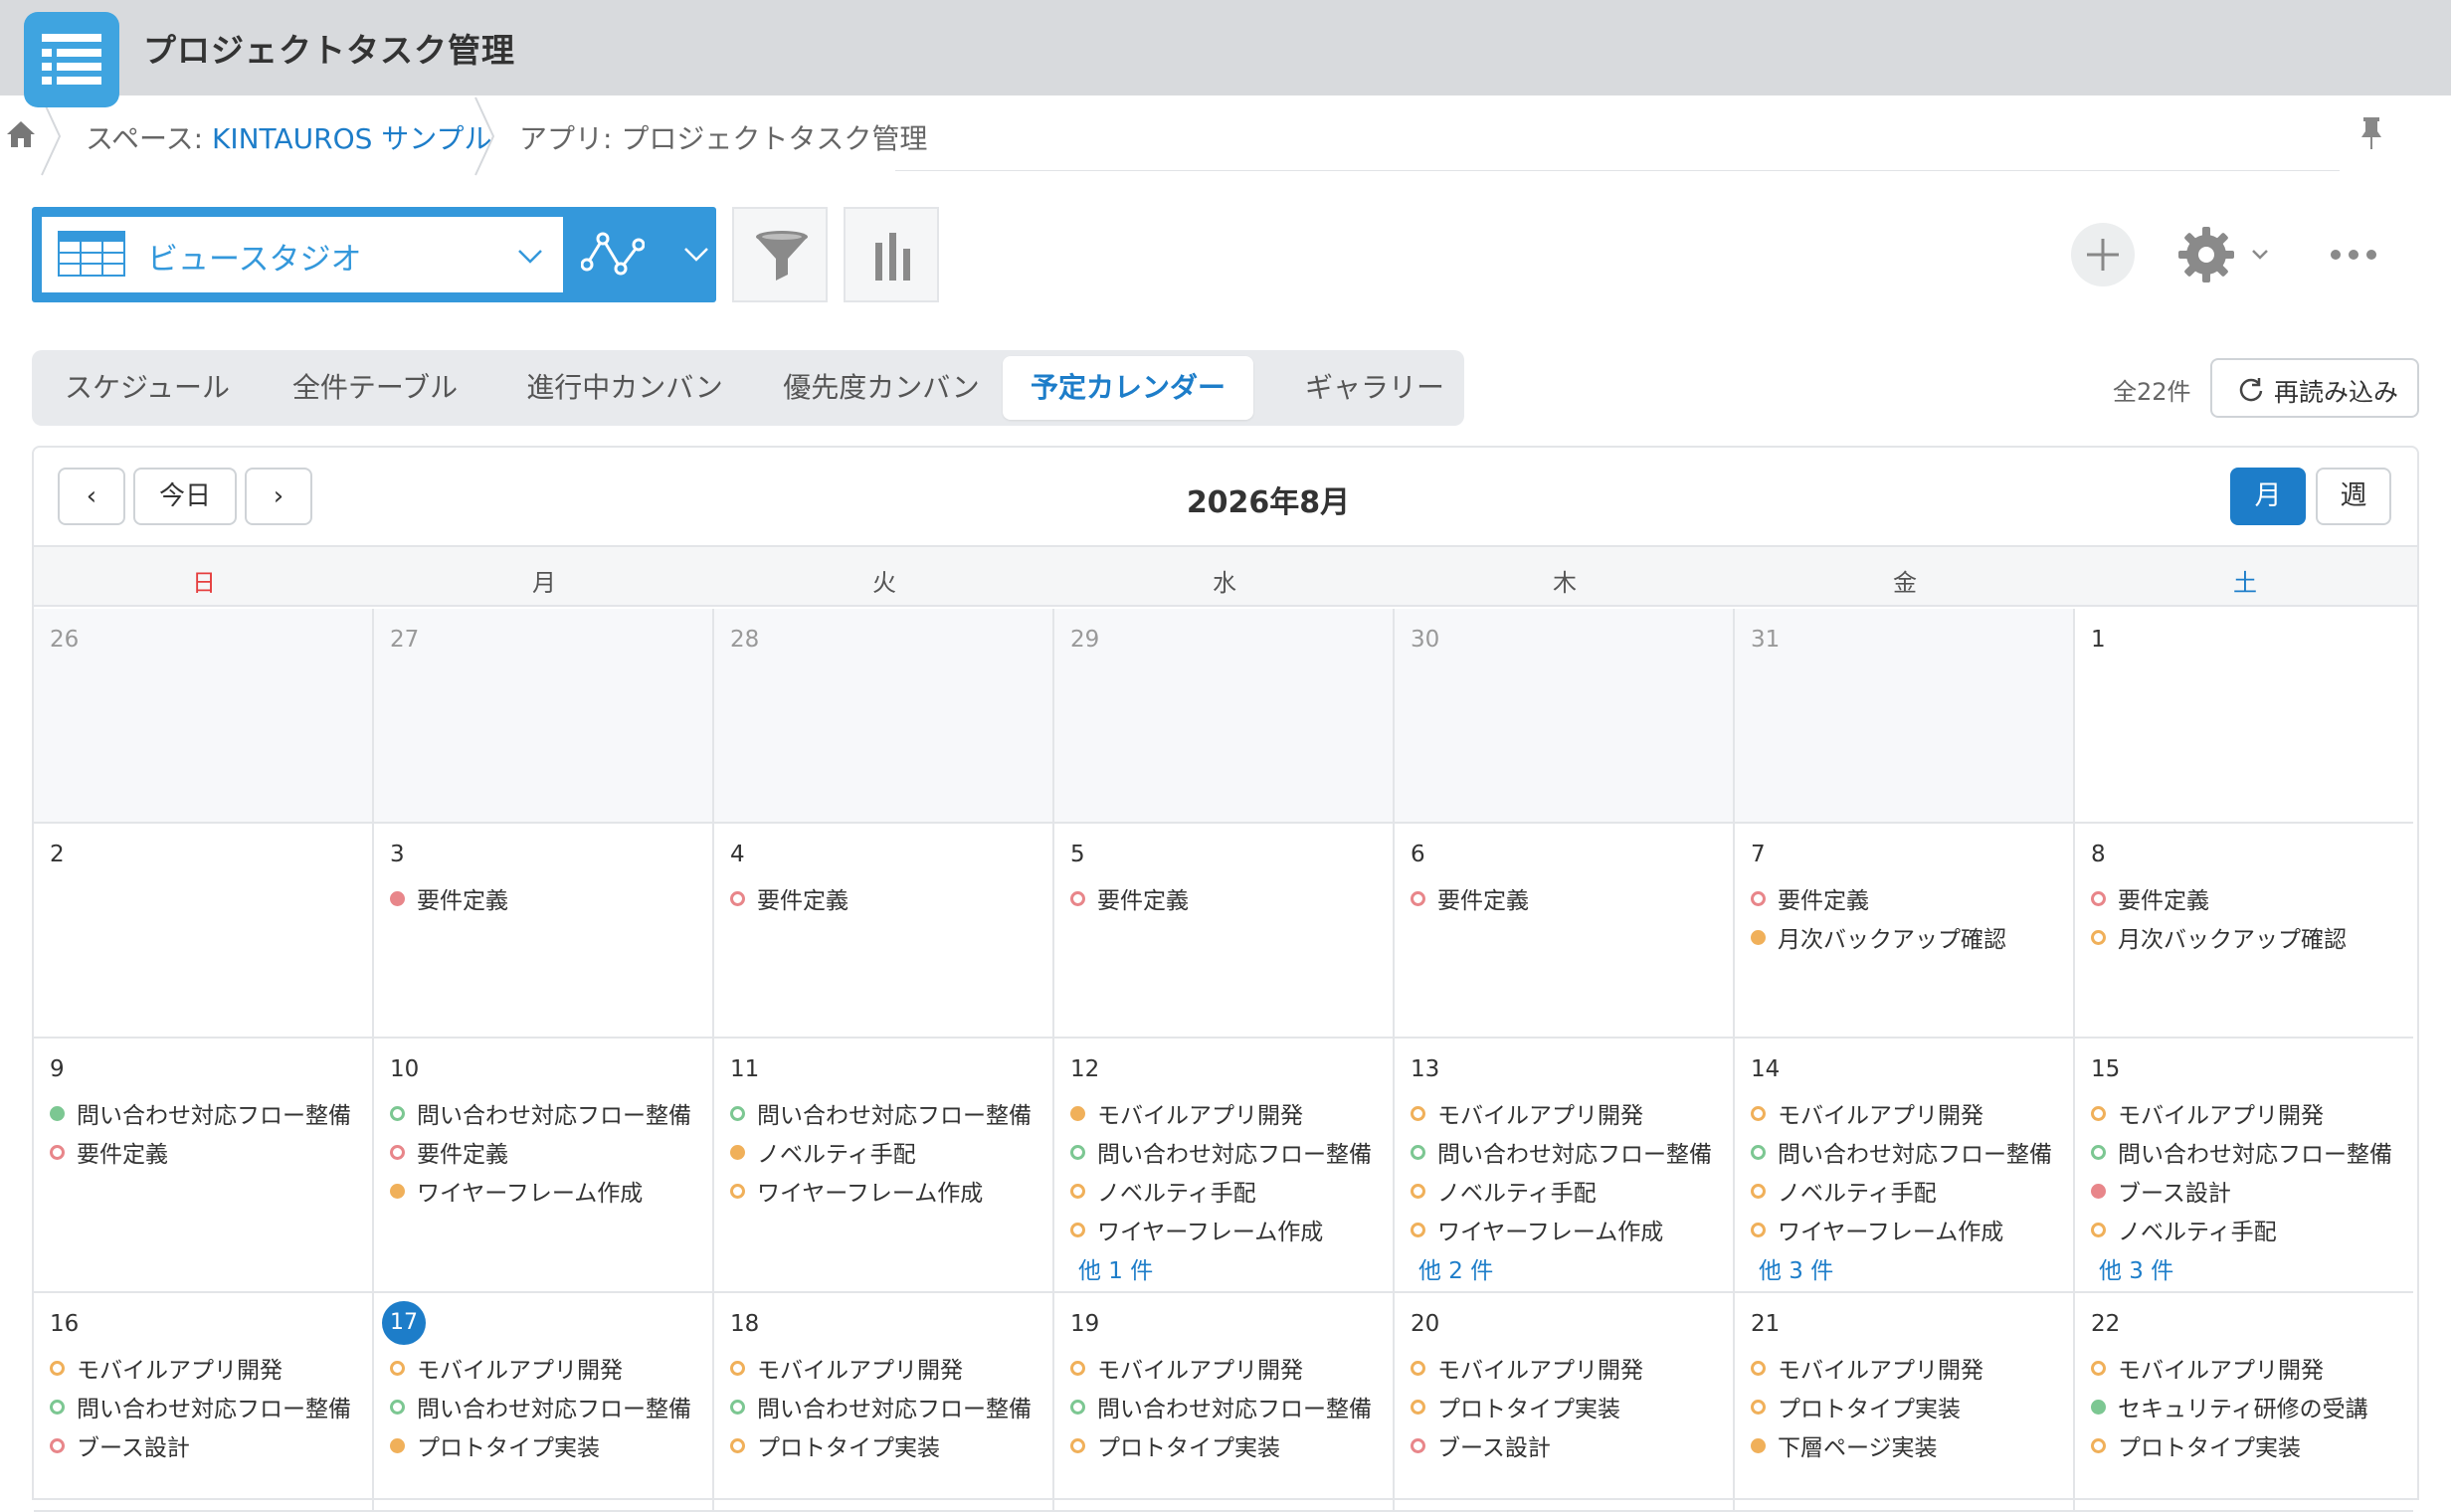 The width and height of the screenshot is (2451, 1512). I want to click on day-cell: 9 問い合わせ対応フロー整備 要件定義, so click(204, 1166).